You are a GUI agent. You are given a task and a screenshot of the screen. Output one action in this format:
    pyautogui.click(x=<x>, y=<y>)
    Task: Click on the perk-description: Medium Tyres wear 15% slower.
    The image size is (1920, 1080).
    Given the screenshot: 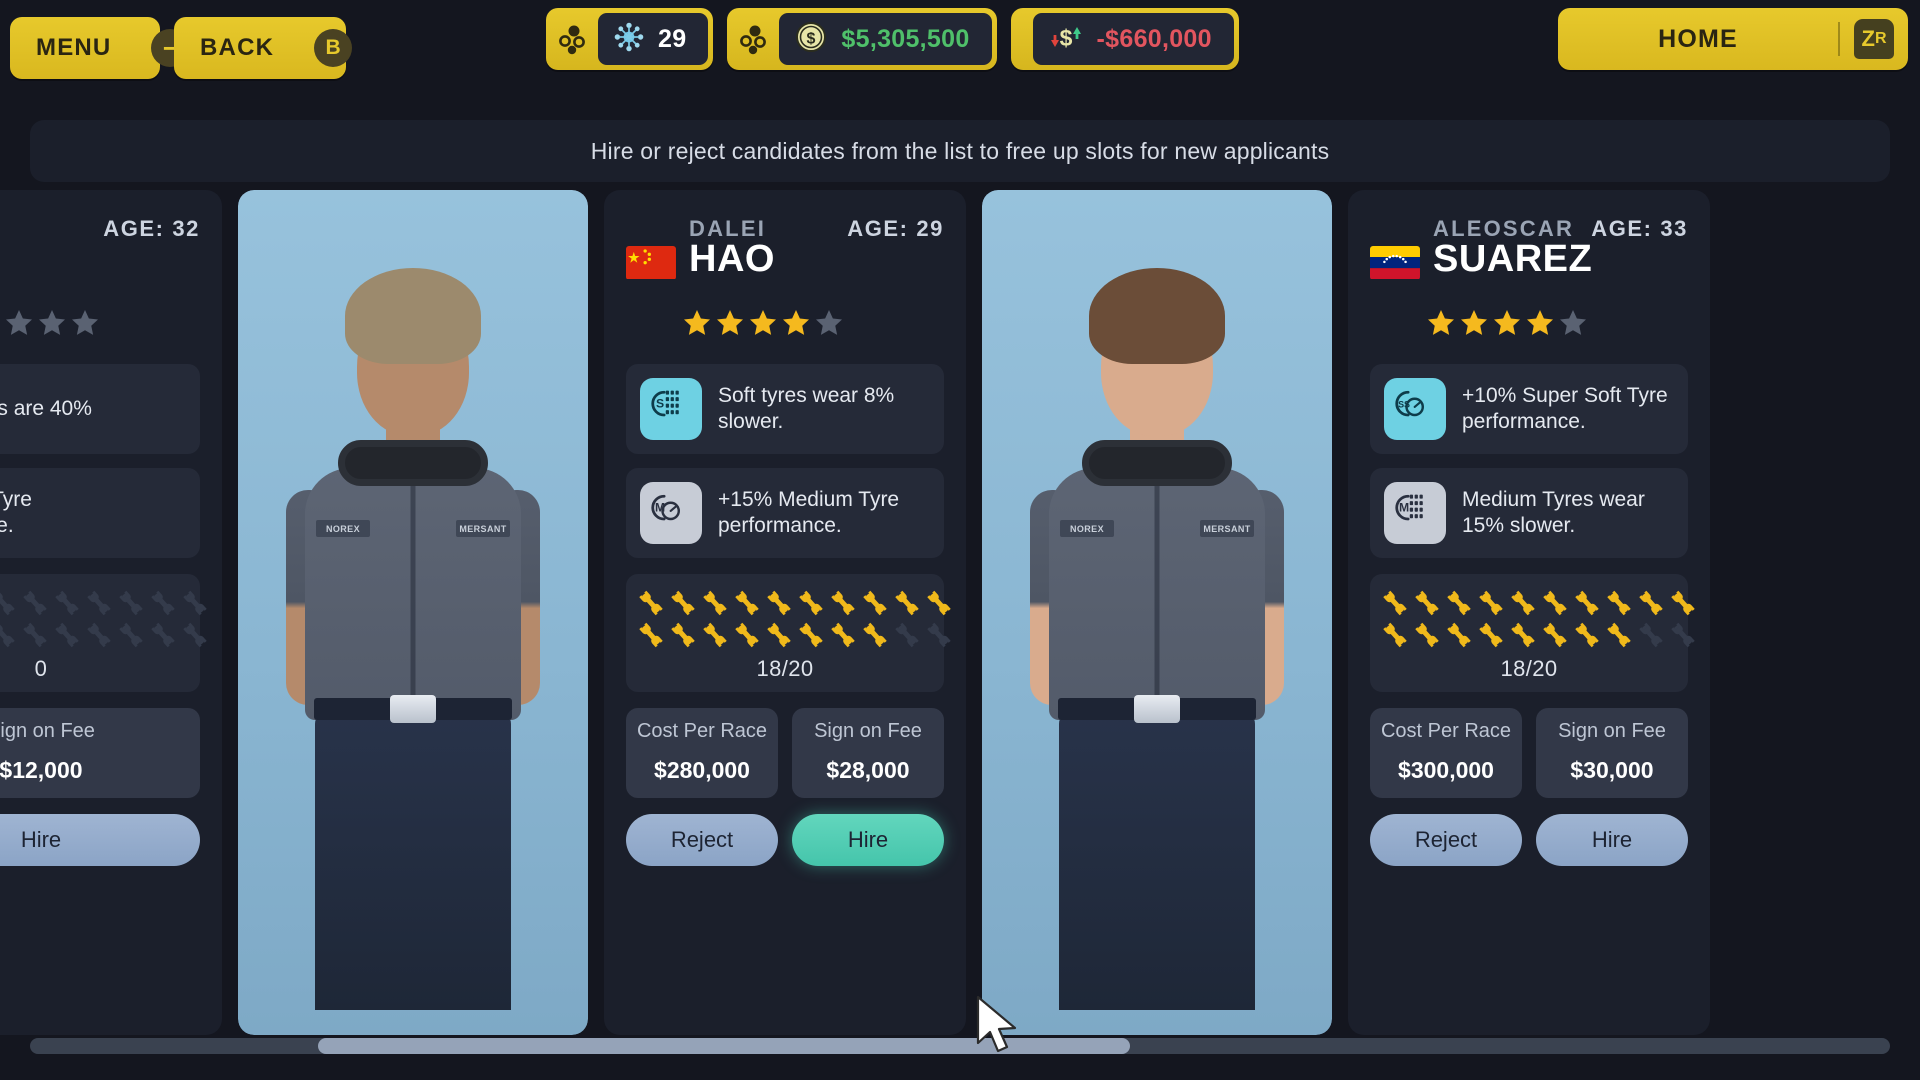 What is the action you would take?
    pyautogui.click(x=1553, y=512)
    